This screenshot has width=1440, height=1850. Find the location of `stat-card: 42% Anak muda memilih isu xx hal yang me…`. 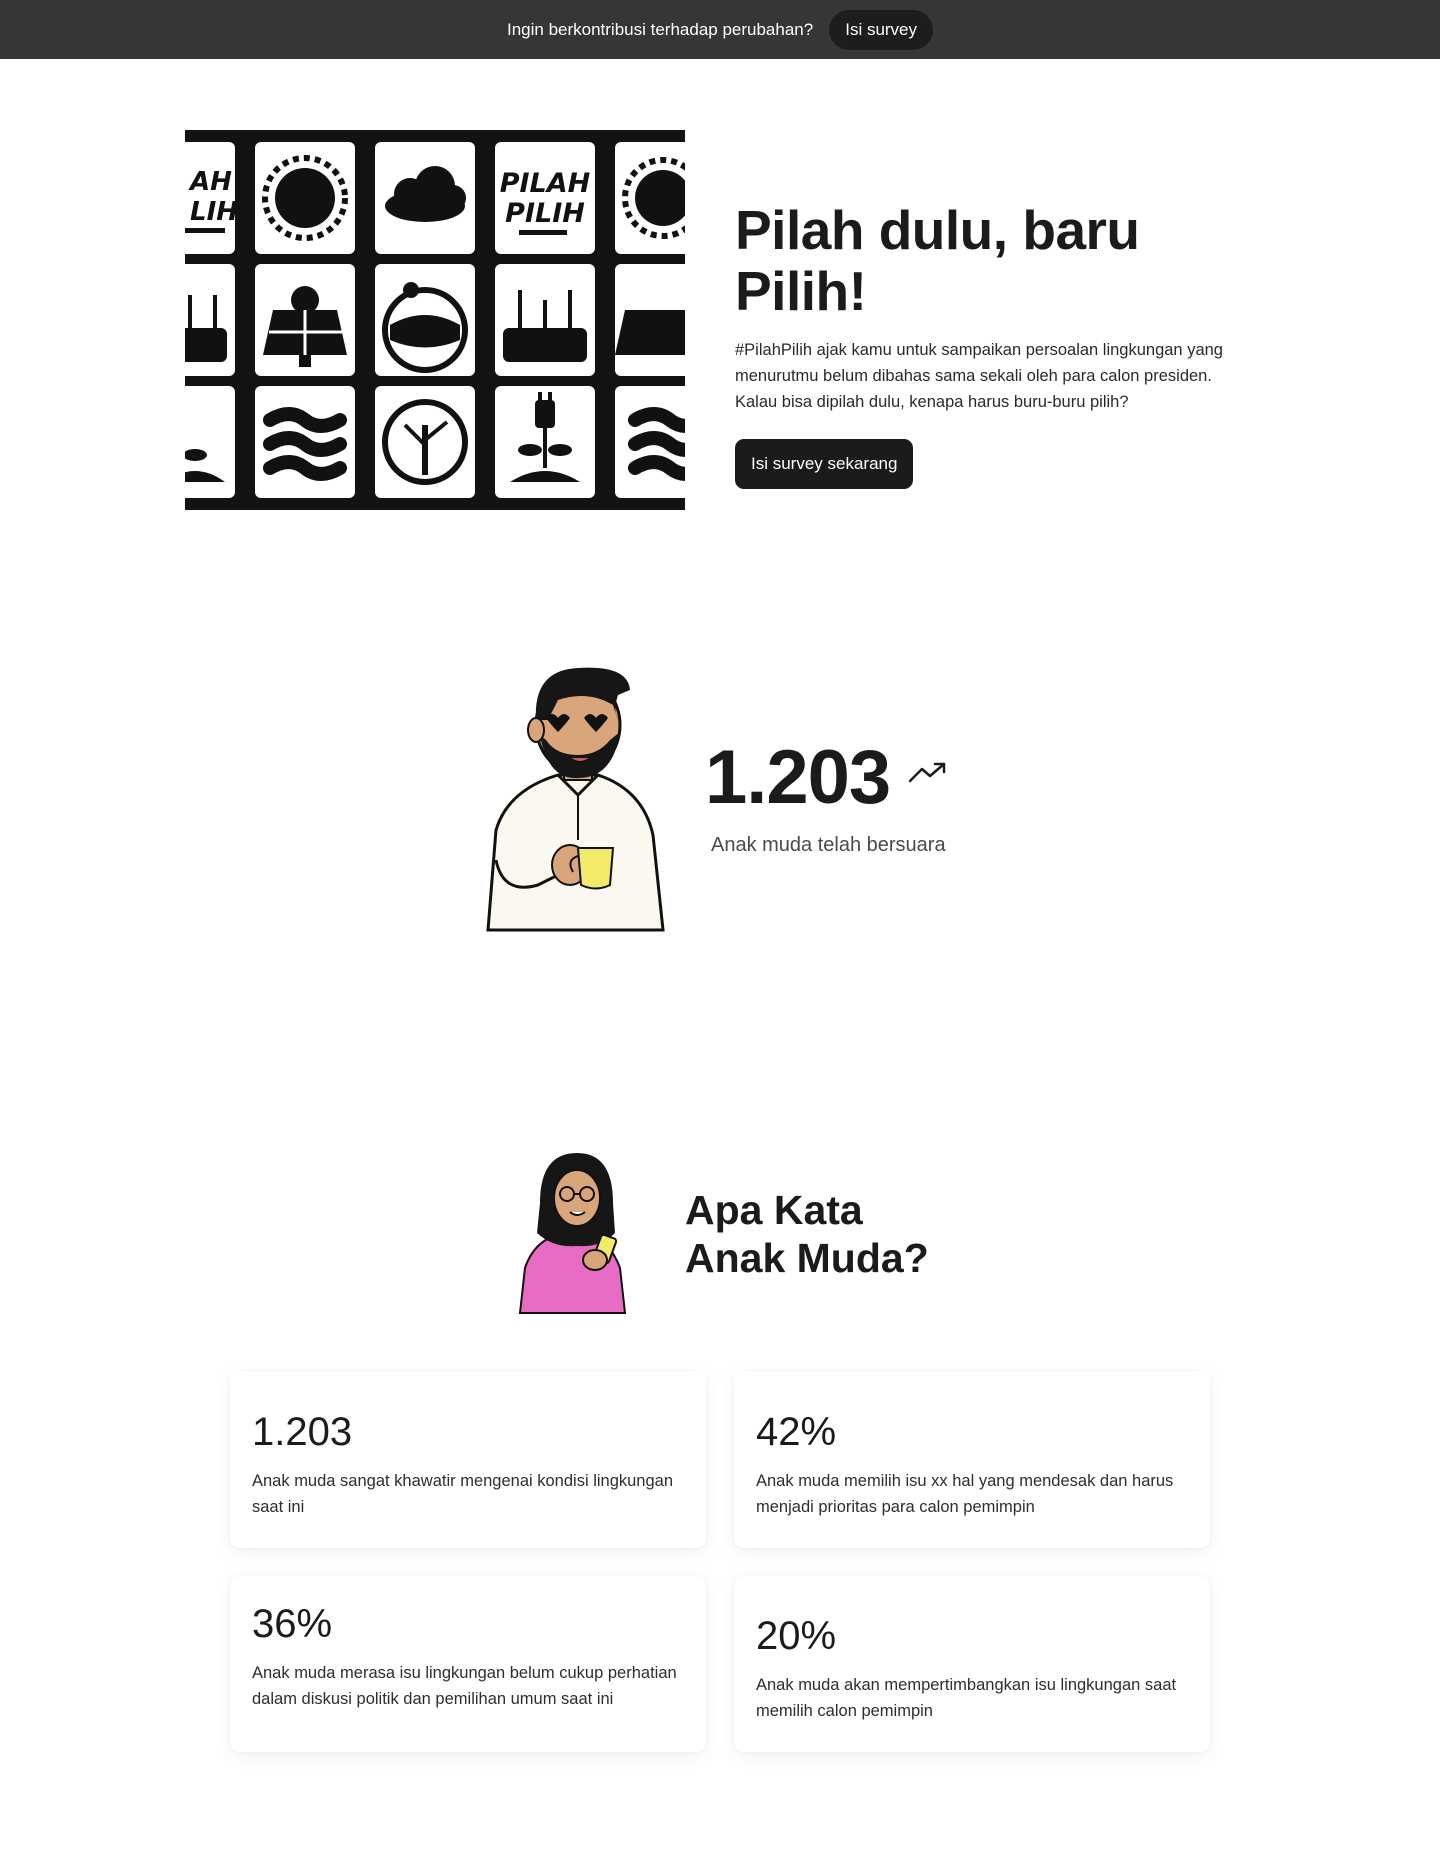

stat-card: 42% Anak muda memilih isu xx hal yang me… is located at coordinates (972, 1460).